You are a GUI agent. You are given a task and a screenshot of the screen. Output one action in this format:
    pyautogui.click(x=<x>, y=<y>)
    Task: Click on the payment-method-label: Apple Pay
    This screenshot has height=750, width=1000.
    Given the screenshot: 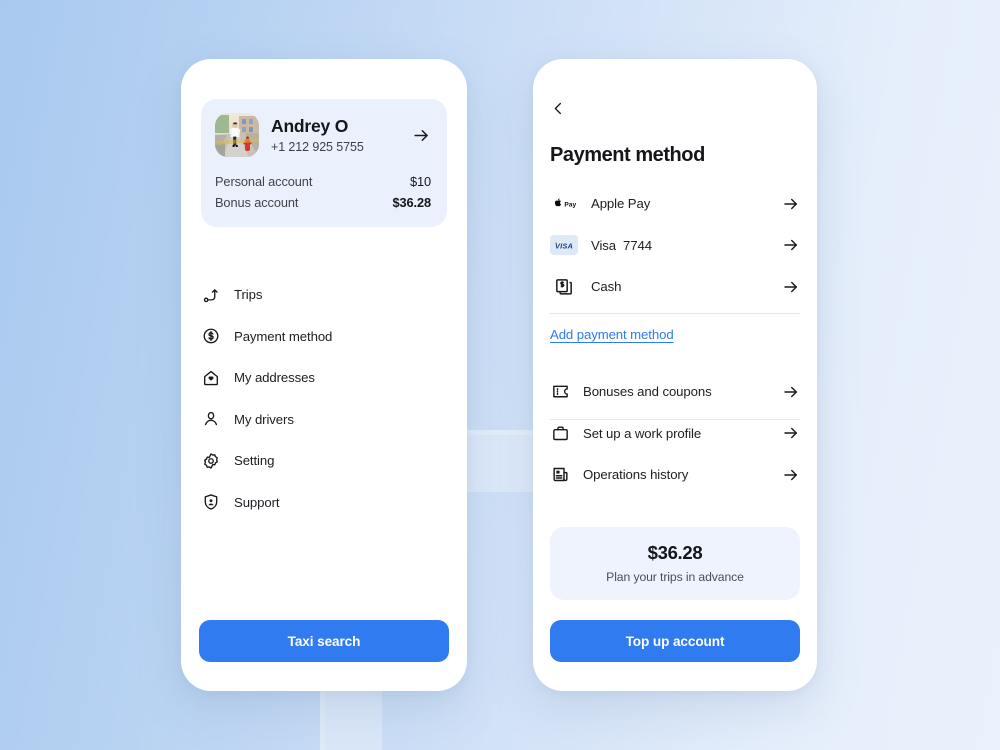 What is the action you would take?
    pyautogui.click(x=680, y=203)
    